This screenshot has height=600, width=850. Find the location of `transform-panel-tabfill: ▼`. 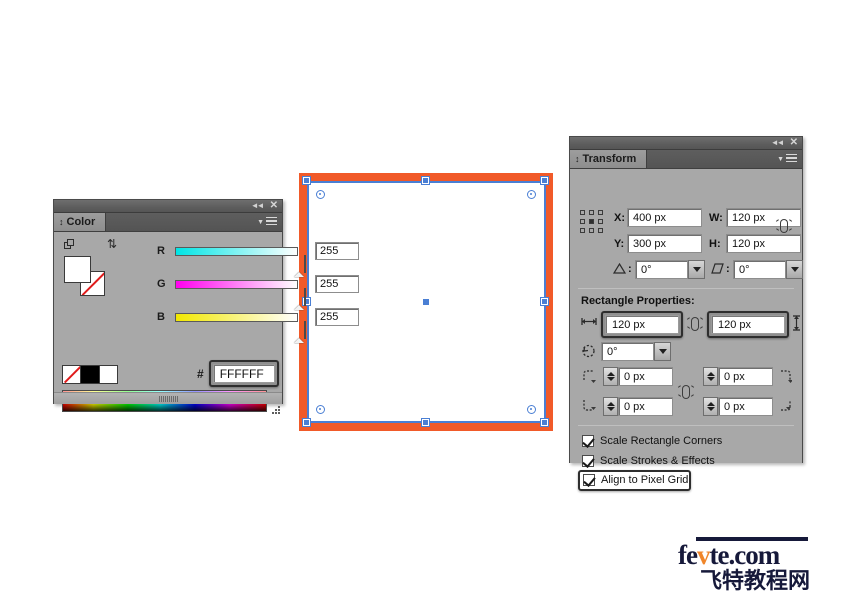

transform-panel-tabfill: ▼ is located at coordinates (724, 159).